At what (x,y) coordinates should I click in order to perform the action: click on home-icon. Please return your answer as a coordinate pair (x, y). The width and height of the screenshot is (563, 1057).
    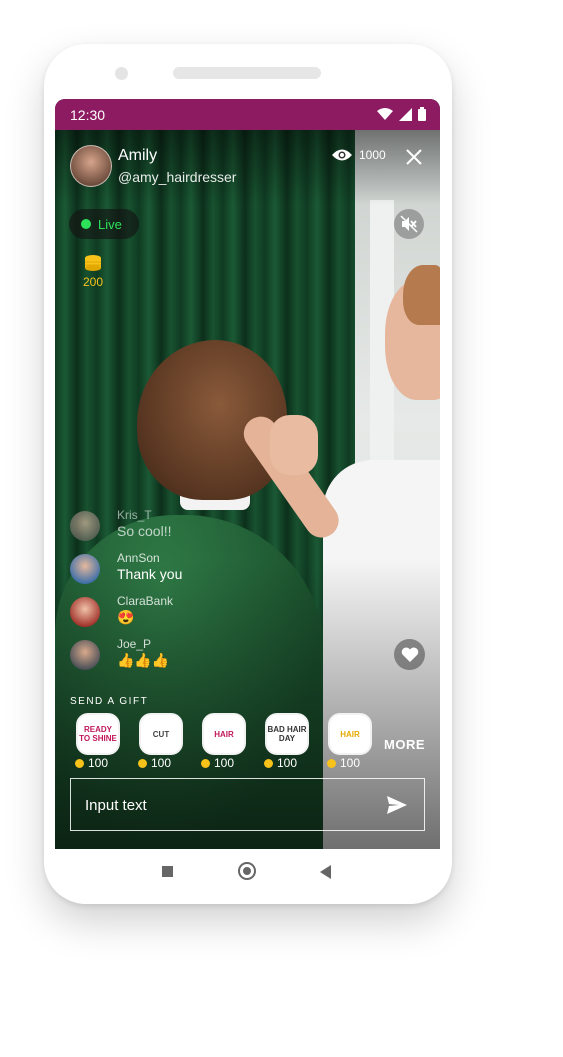
    Looking at the image, I should click on (247, 871).